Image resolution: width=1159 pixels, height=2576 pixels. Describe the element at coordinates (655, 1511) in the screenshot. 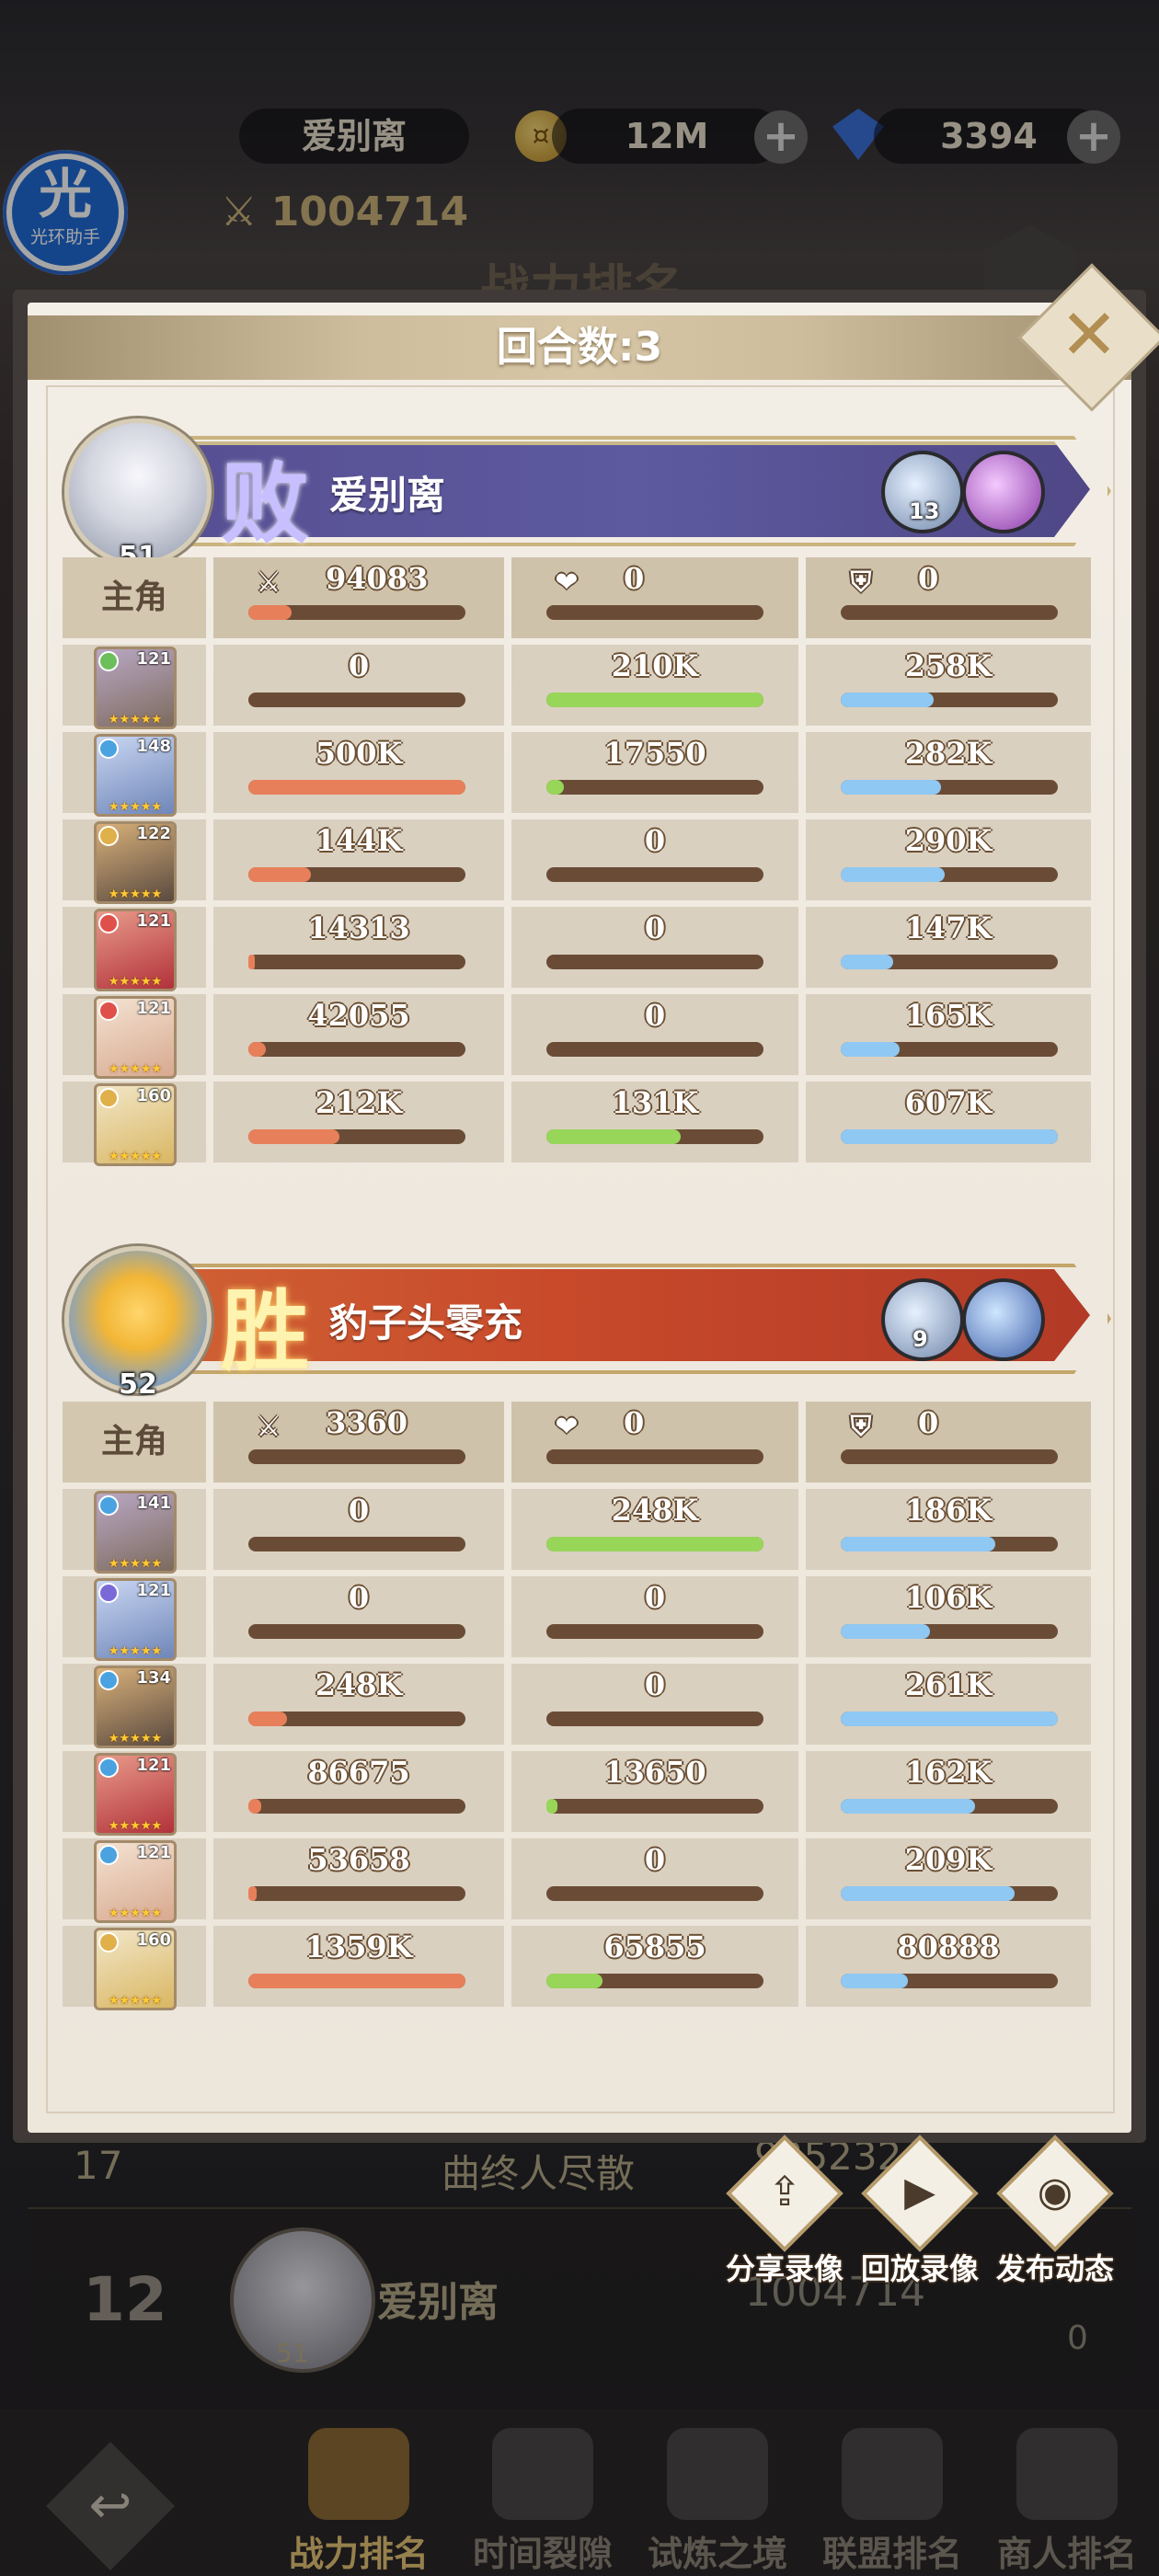

I see `heal-value: 248K` at that location.